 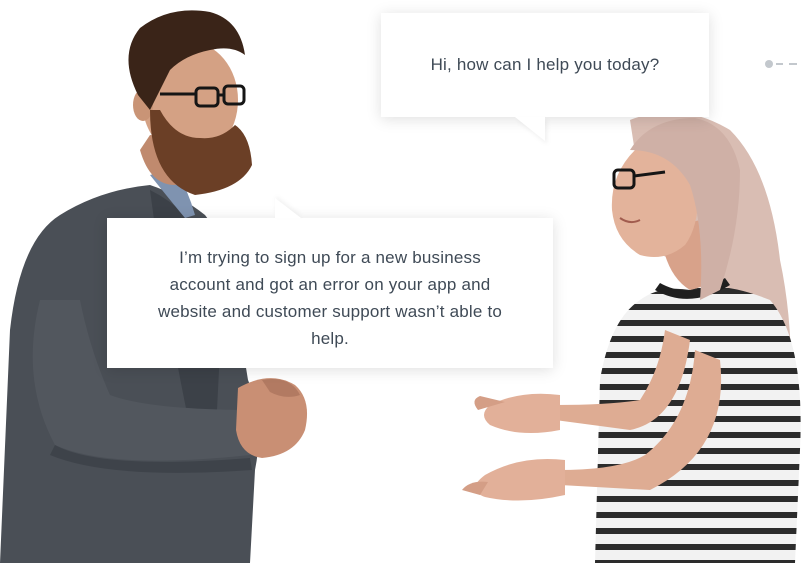 I want to click on pager-line, so click(x=779, y=64).